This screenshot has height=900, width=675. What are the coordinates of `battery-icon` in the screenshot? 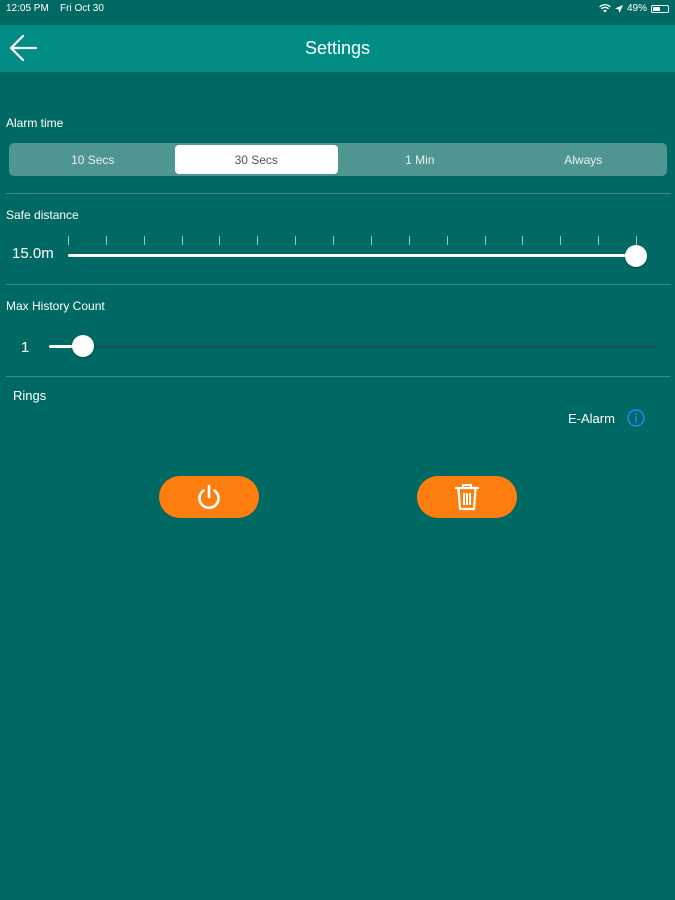 It's located at (660, 8).